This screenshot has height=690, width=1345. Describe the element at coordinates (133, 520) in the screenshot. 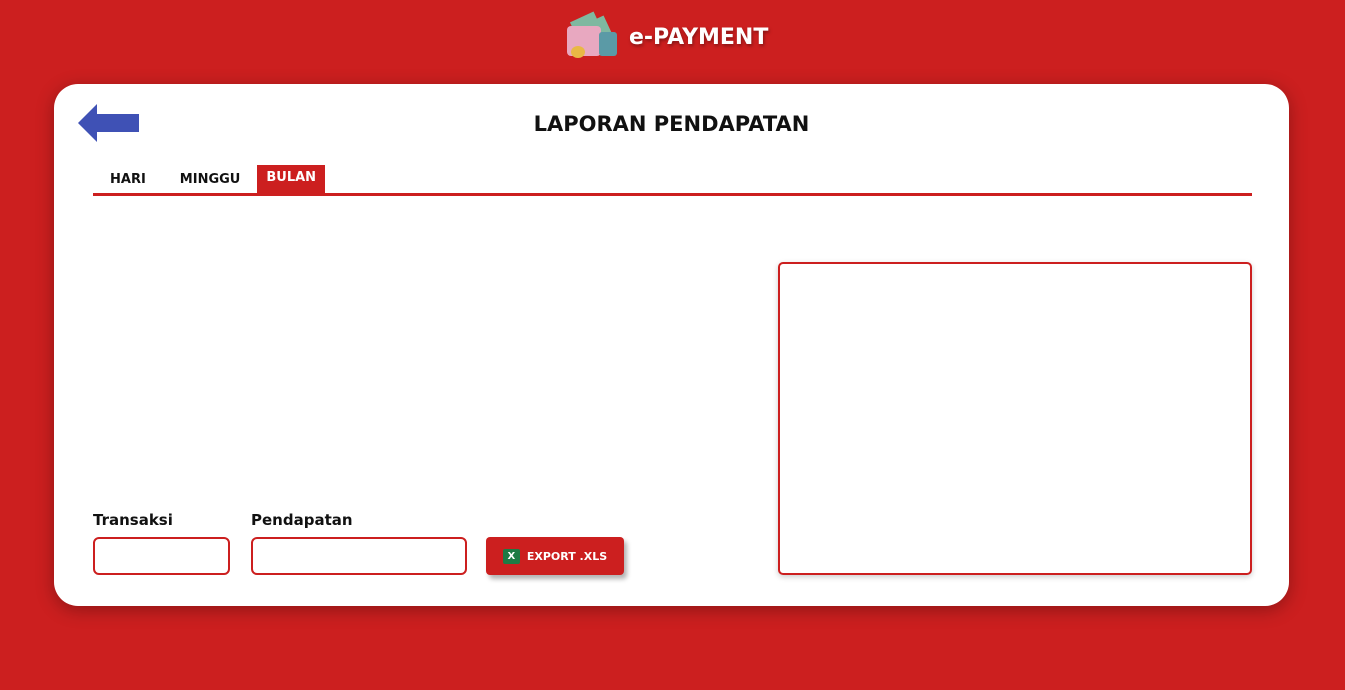

I see `transaksi-label: Transaksi` at that location.